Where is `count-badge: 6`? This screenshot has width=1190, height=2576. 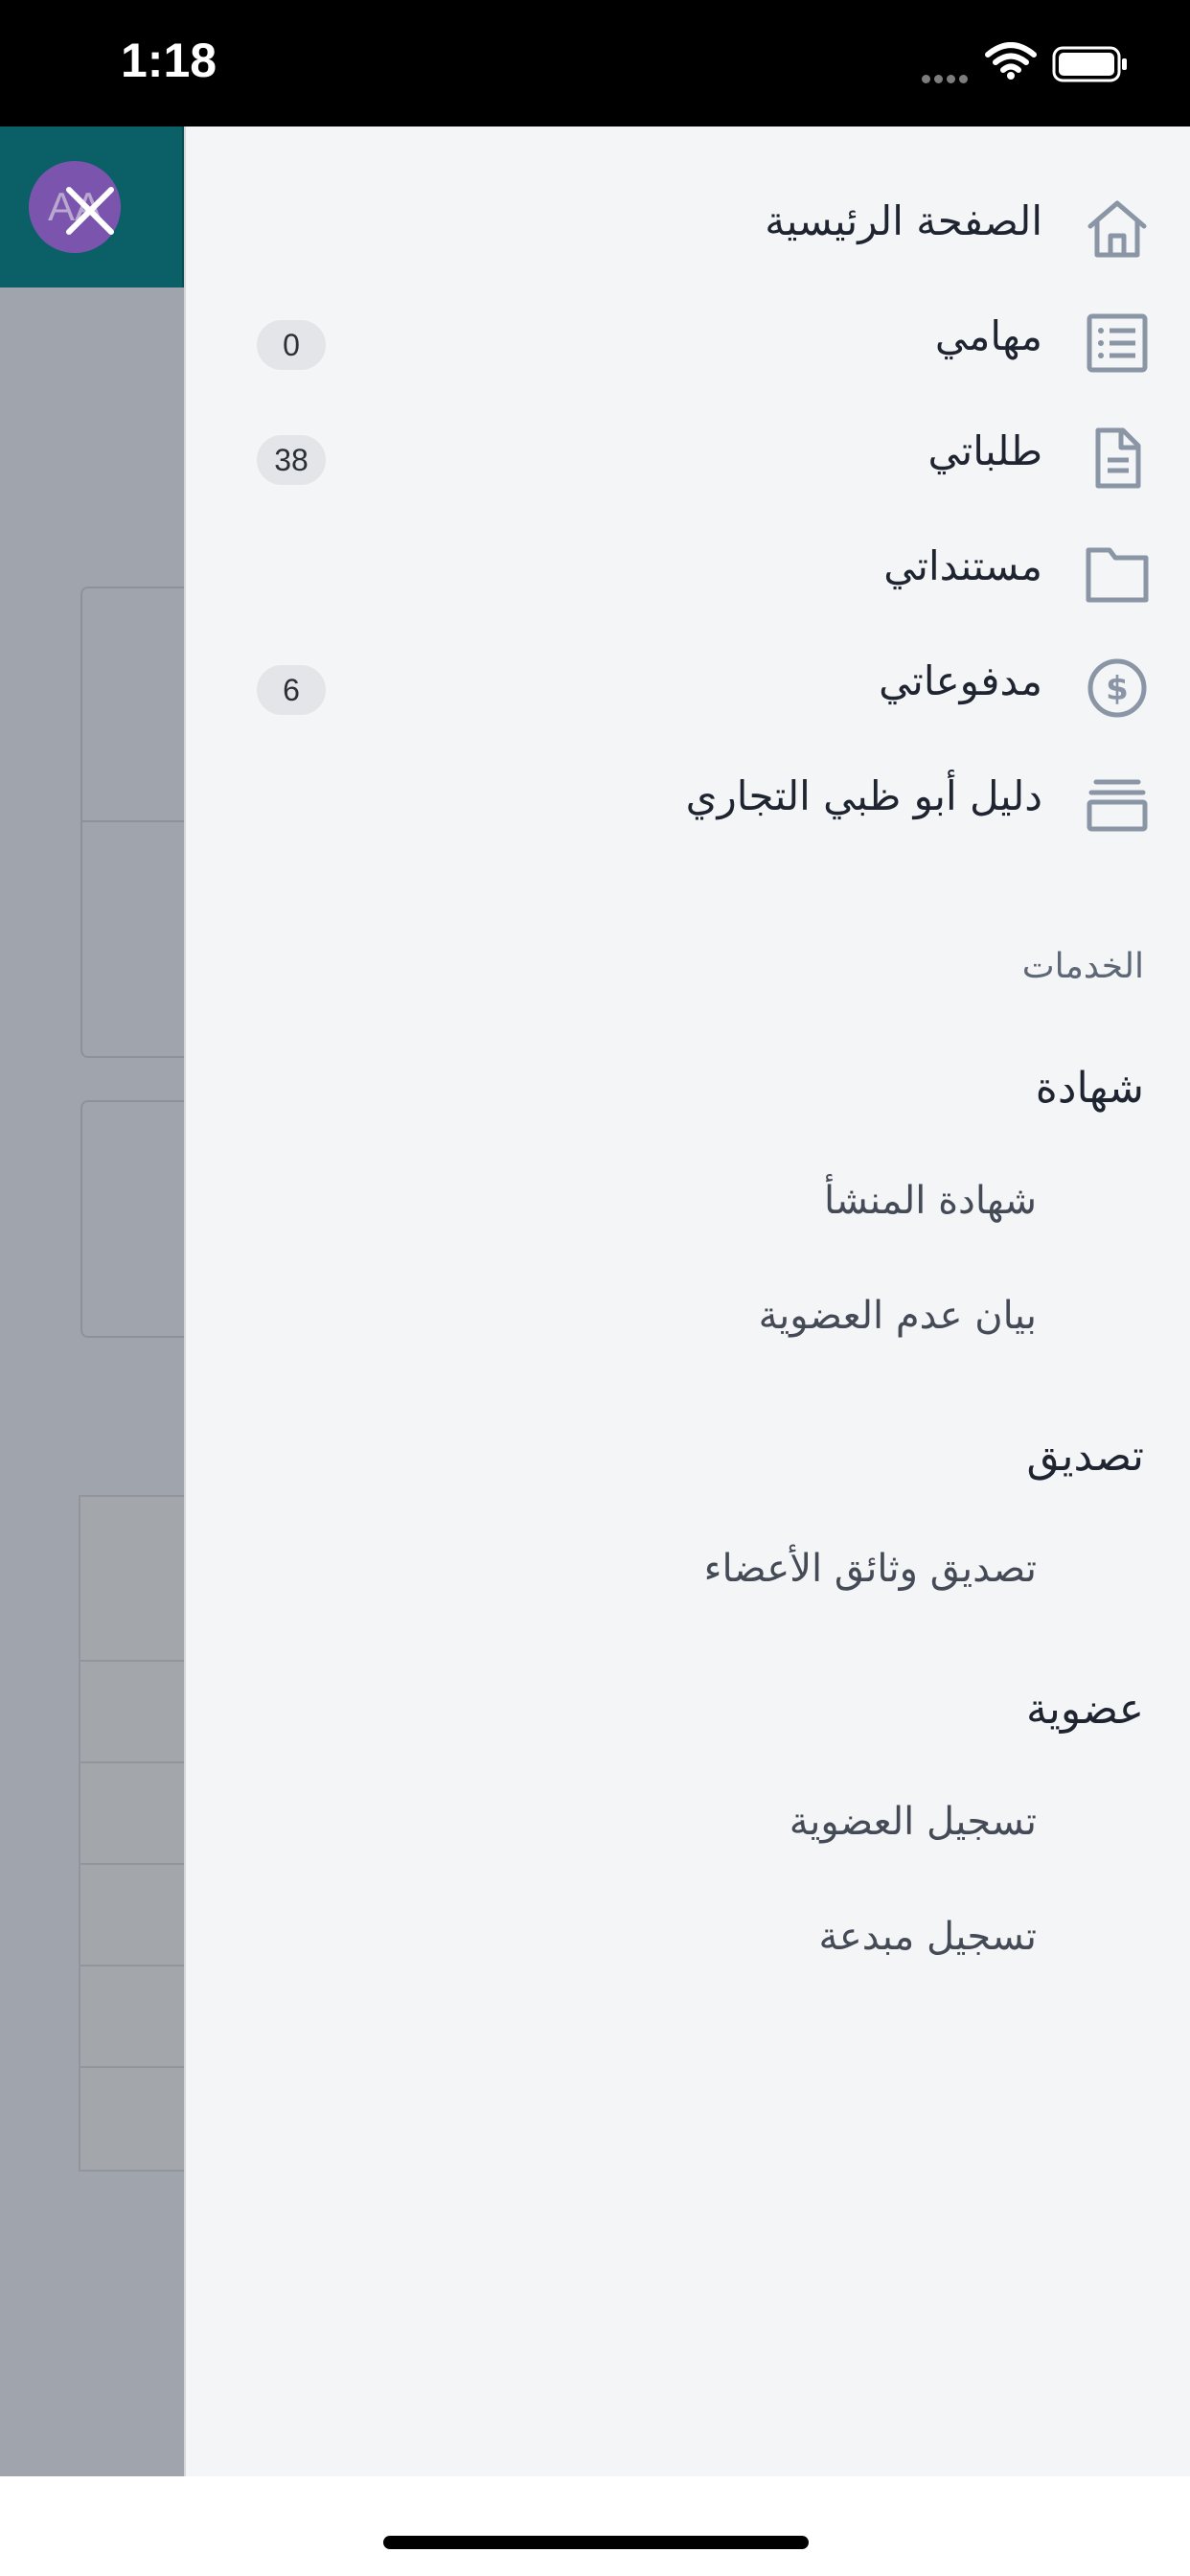
count-badge: 6 is located at coordinates (292, 690).